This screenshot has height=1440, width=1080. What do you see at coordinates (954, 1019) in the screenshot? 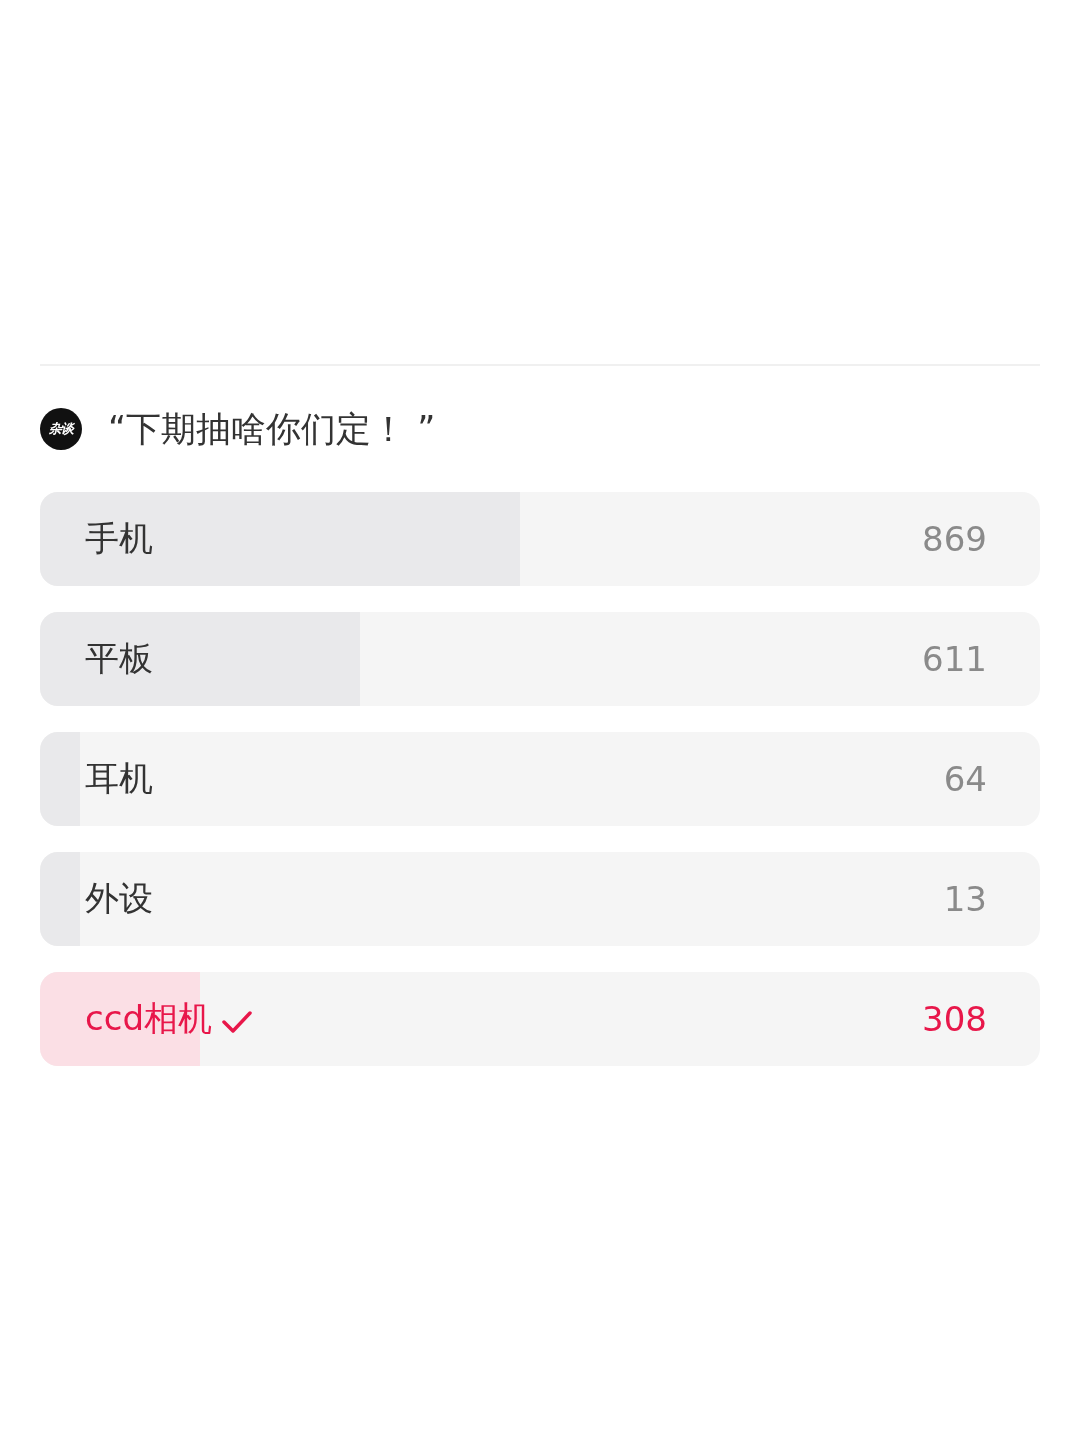
I see `vote-count: 308` at bounding box center [954, 1019].